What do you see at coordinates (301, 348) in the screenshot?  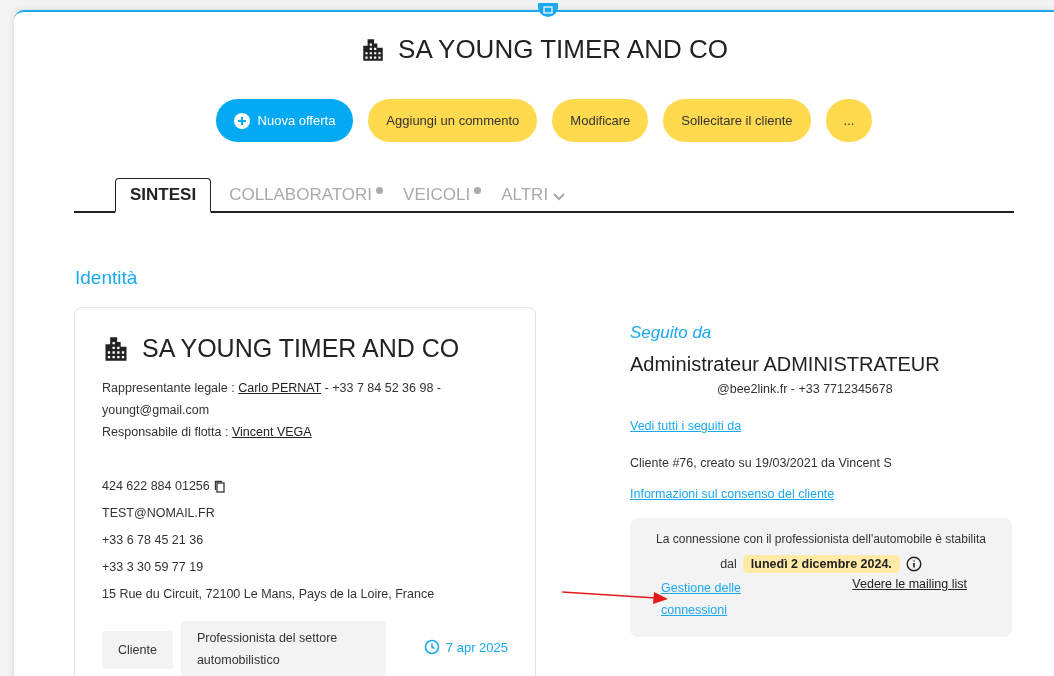 I see `card-title: SA YOUNG TIMER AND CO` at bounding box center [301, 348].